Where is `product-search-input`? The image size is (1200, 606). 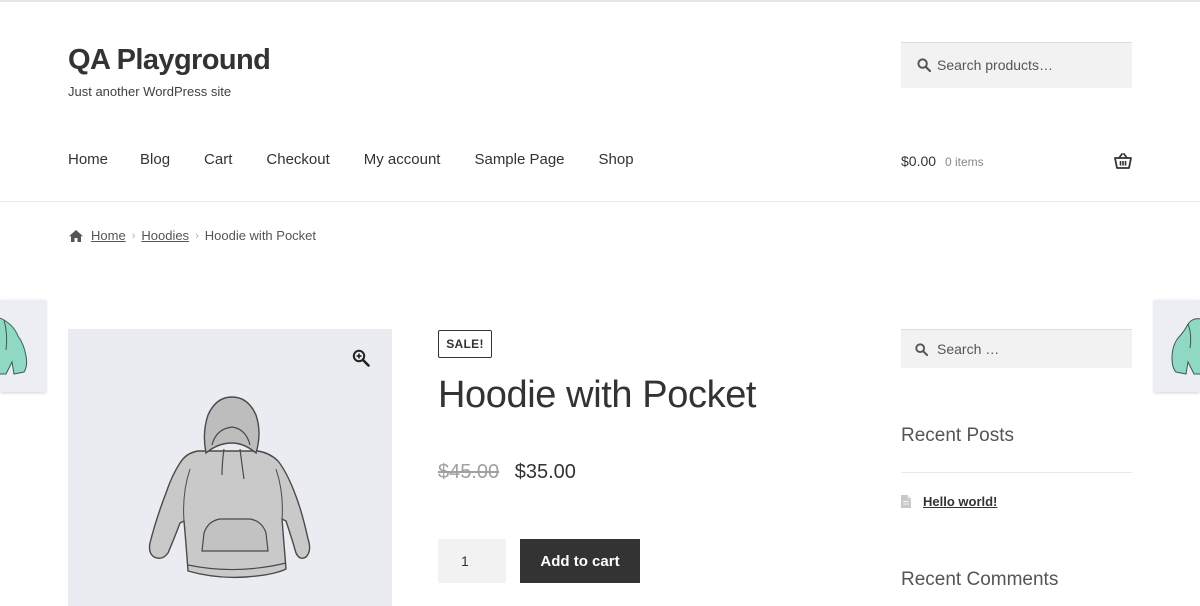
product-search-input is located at coordinates (1032, 65).